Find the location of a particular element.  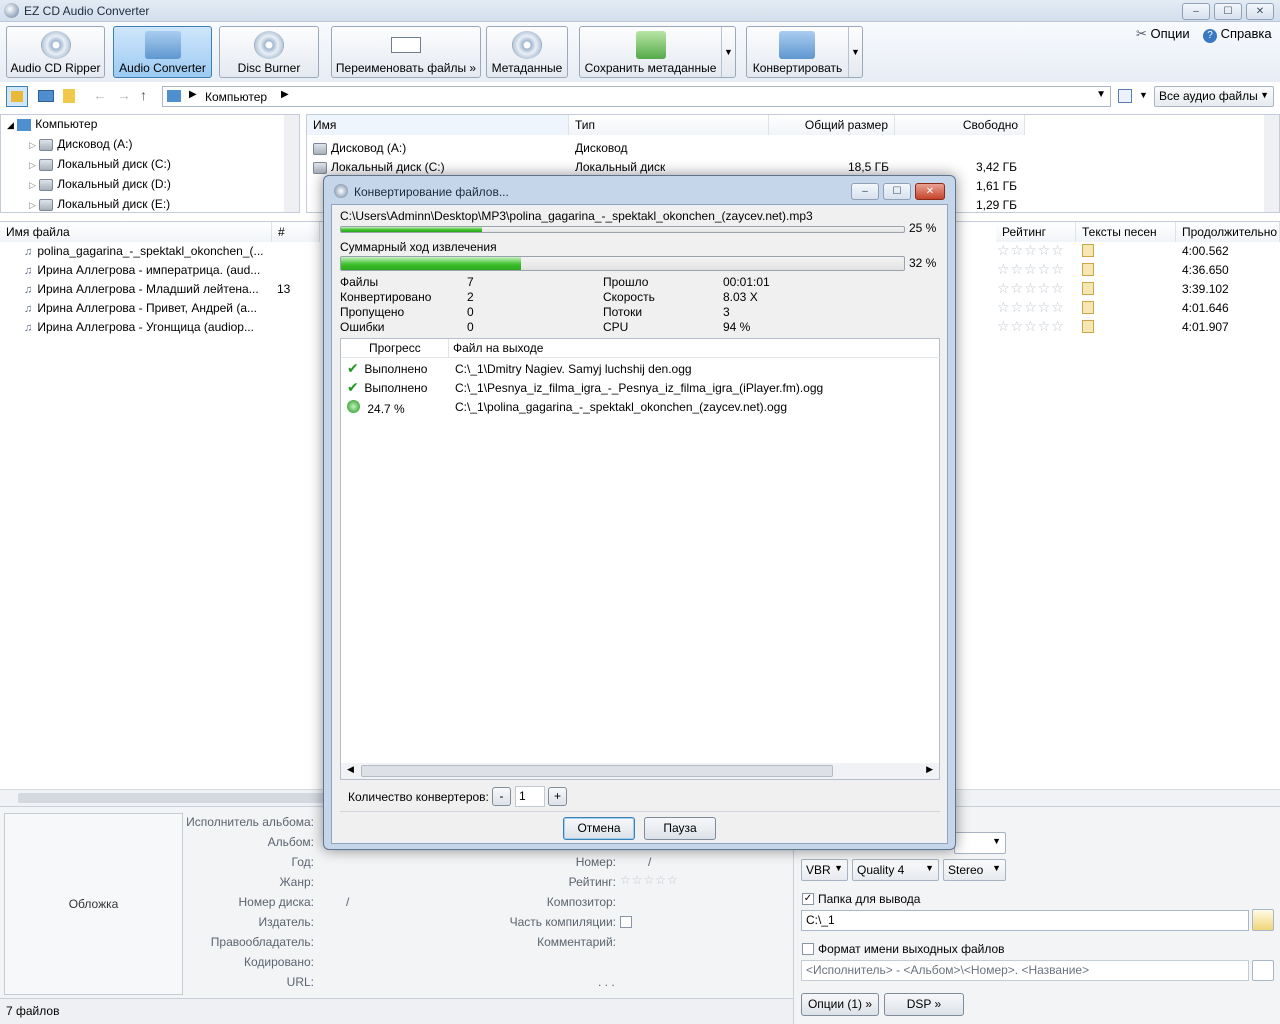

col-filename: Имя файла is located at coordinates (136, 232).